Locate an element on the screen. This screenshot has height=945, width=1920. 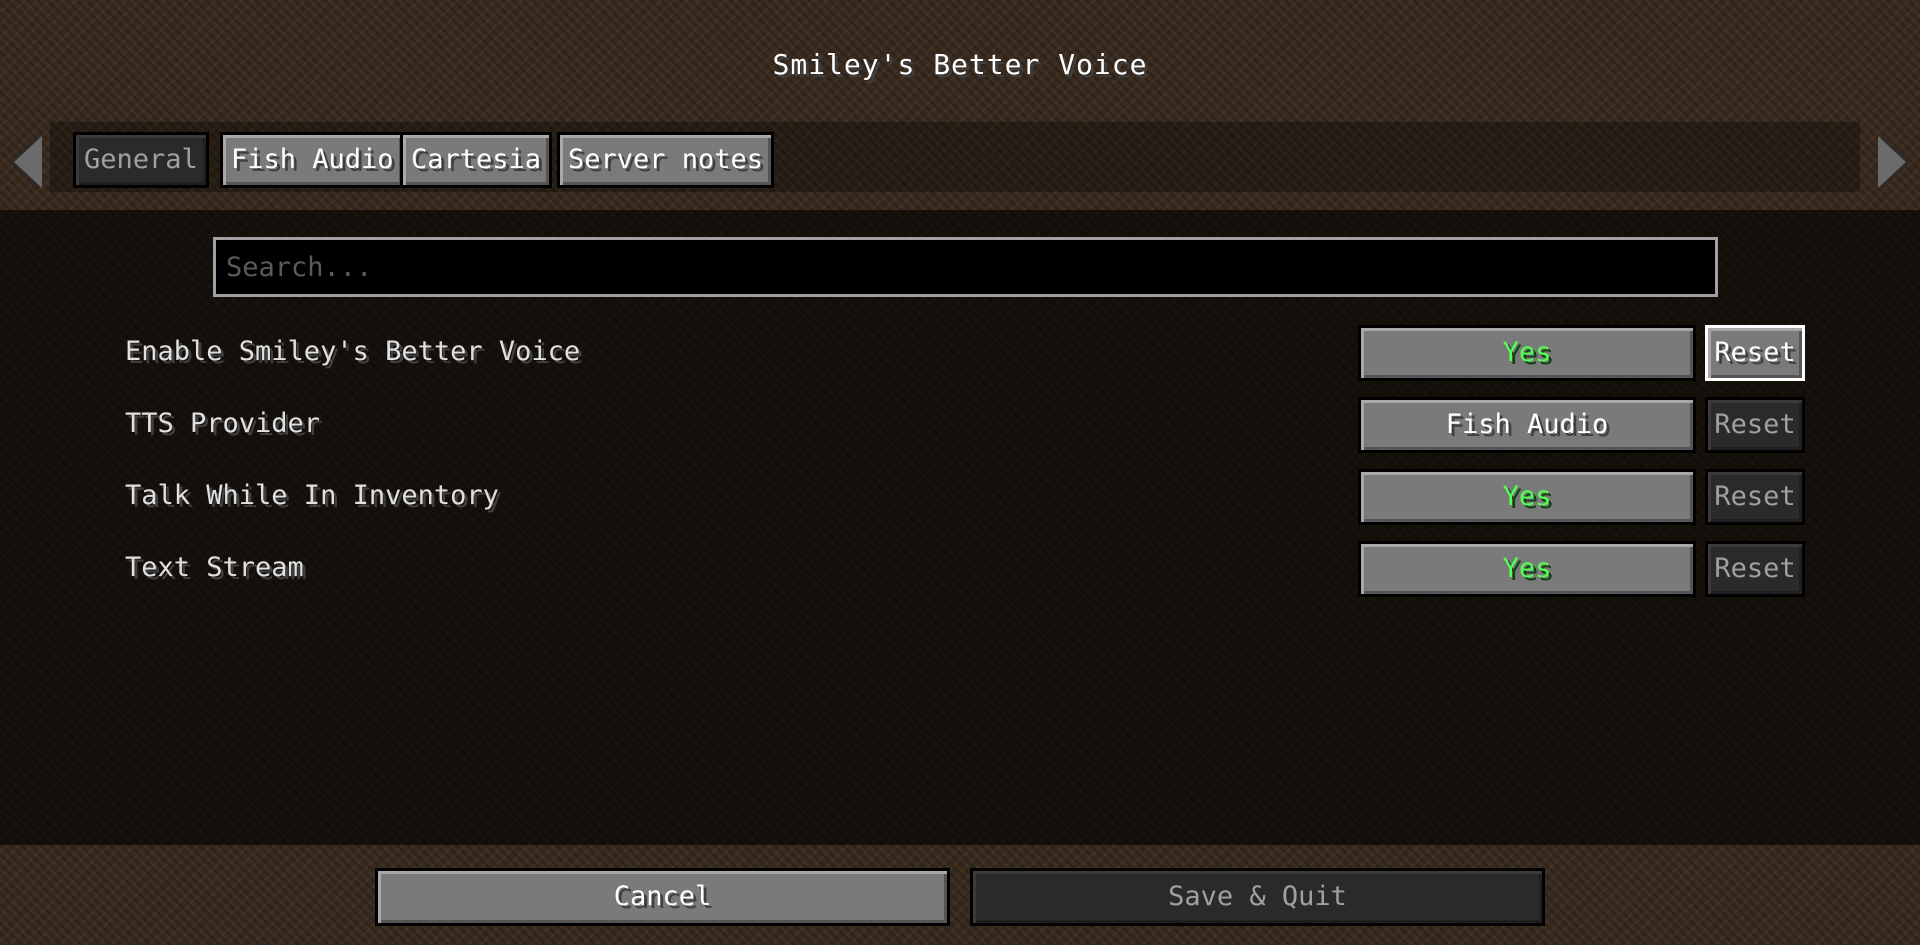
reset-tts-provider-button: Reset is located at coordinates (1755, 425).